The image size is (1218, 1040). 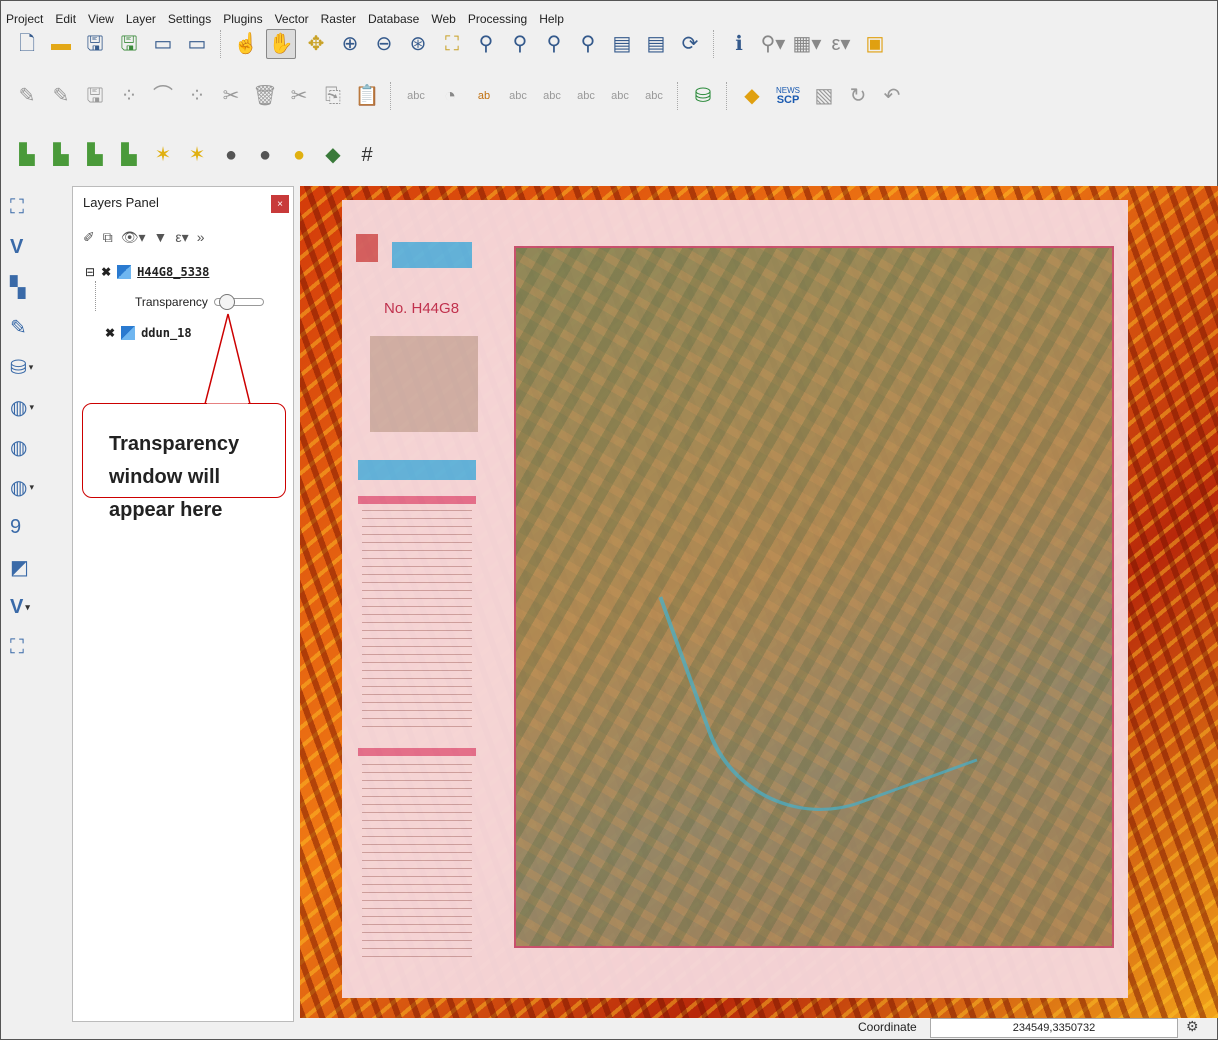 I want to click on scp-undo-icon: ↻, so click(x=858, y=96).